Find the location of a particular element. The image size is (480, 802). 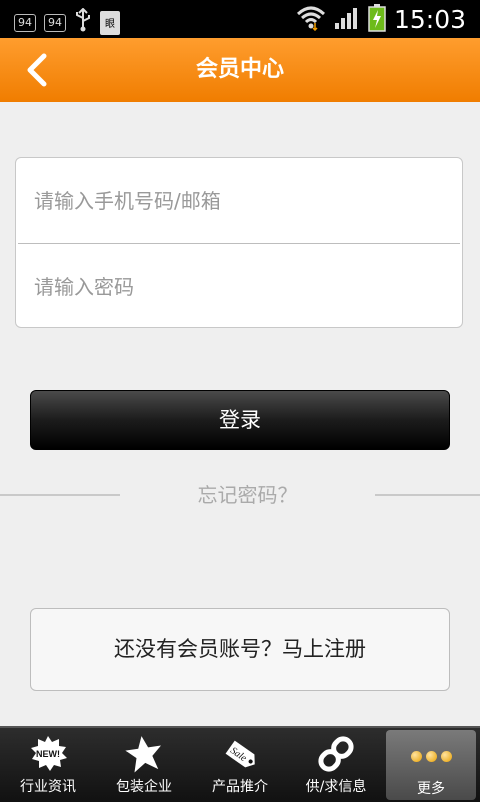

password-input is located at coordinates (239, 286).